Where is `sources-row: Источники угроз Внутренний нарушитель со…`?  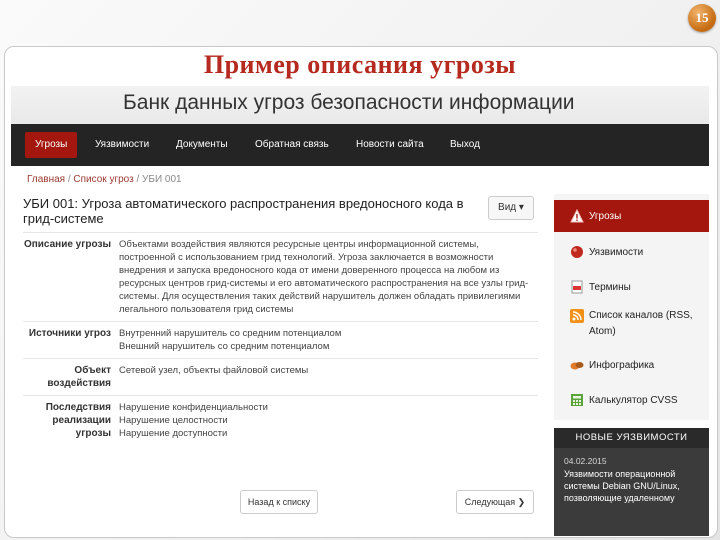
sources-row: Источники угроз Внутренний нарушитель со… is located at coordinates (280, 340).